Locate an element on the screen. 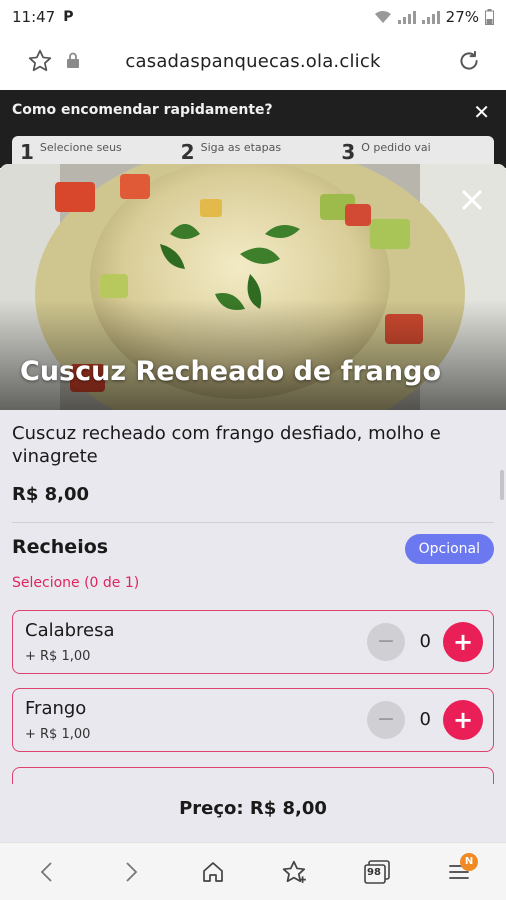 This screenshot has width=506, height=900. bookmarks-button is located at coordinates (295, 872).